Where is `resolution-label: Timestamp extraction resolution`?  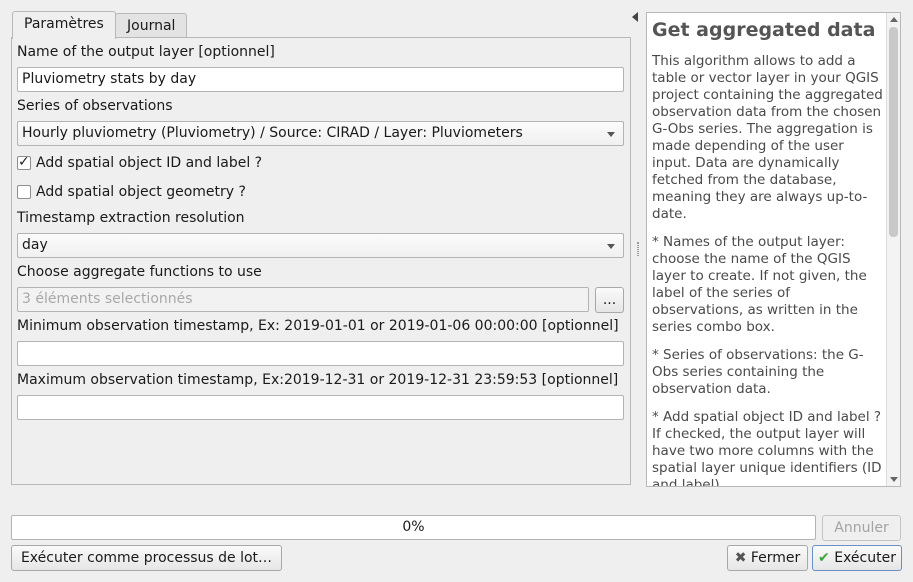
resolution-label: Timestamp extraction resolution is located at coordinates (131, 218).